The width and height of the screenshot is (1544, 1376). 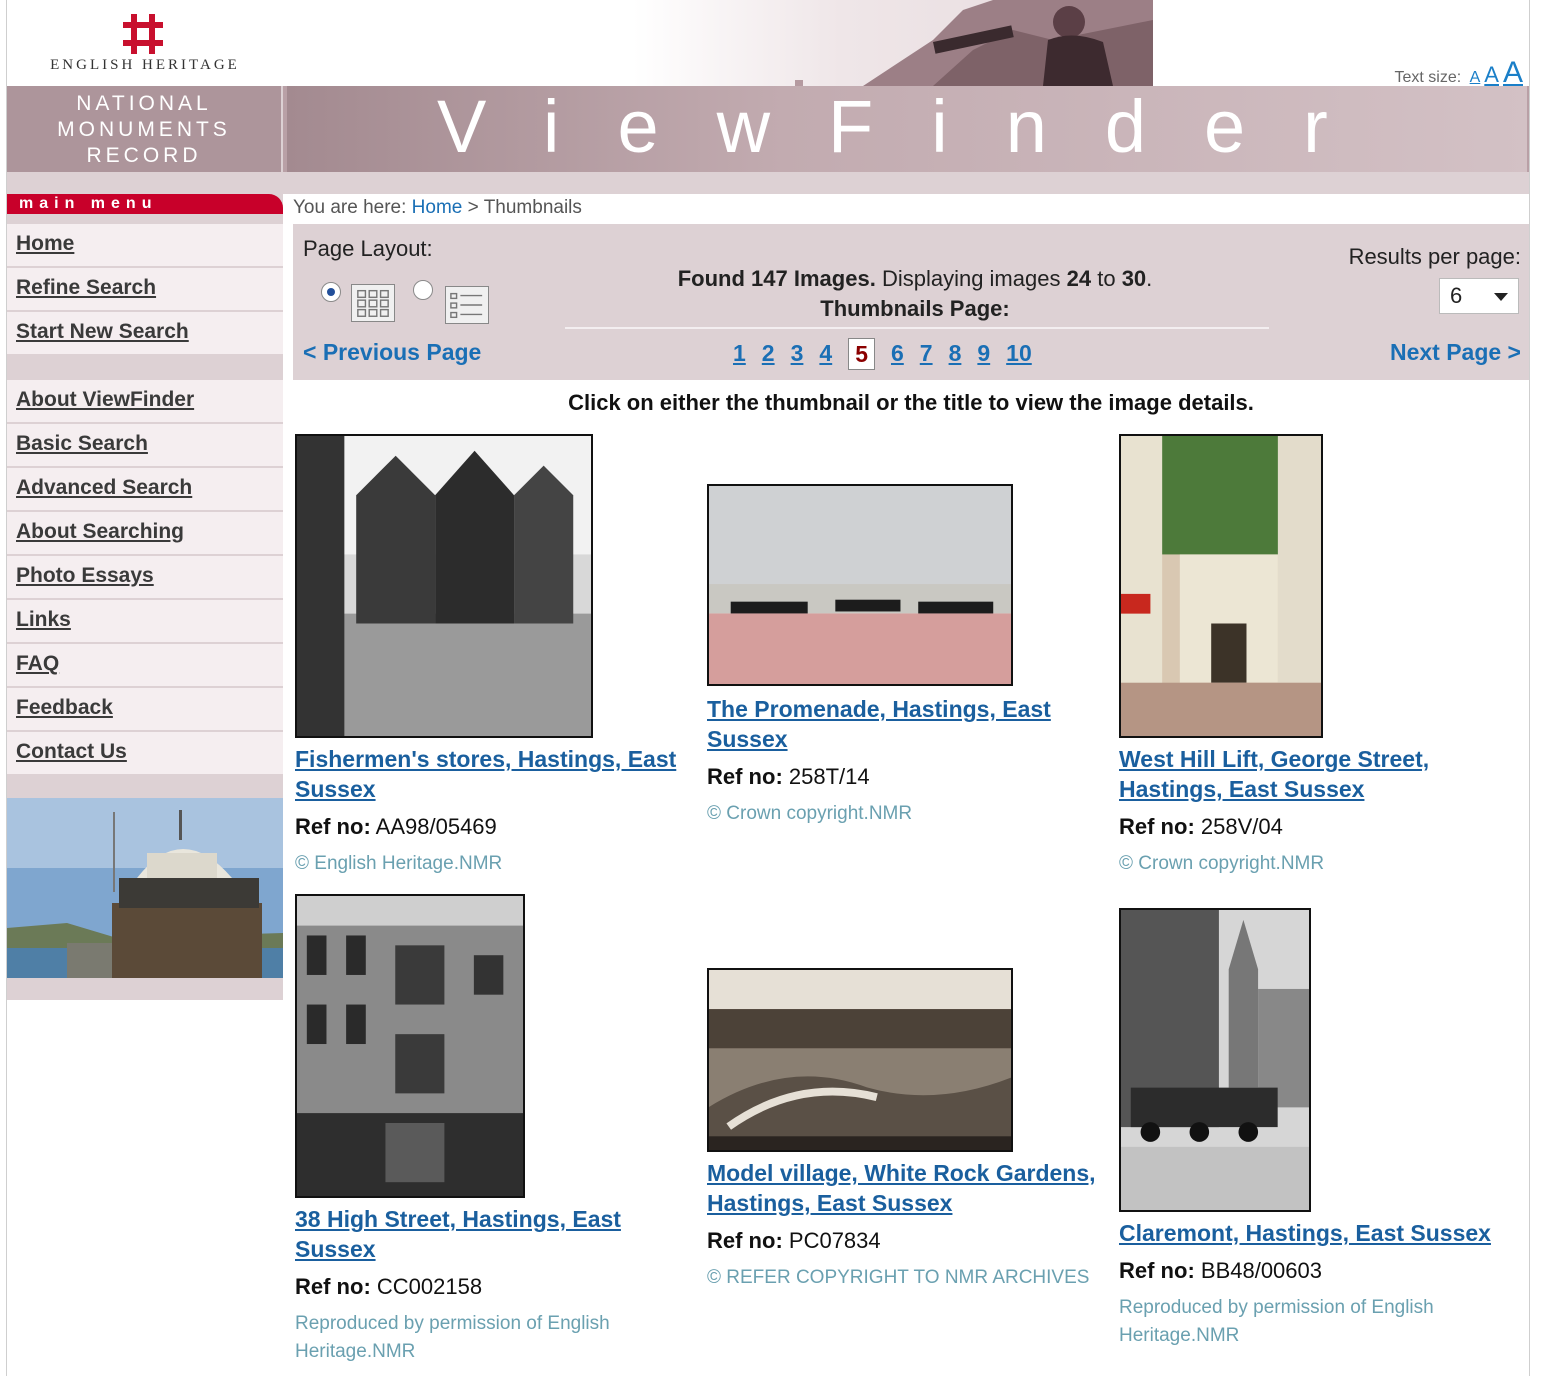 I want to click on result-ref: Ref no: 258V/04, so click(x=1201, y=827).